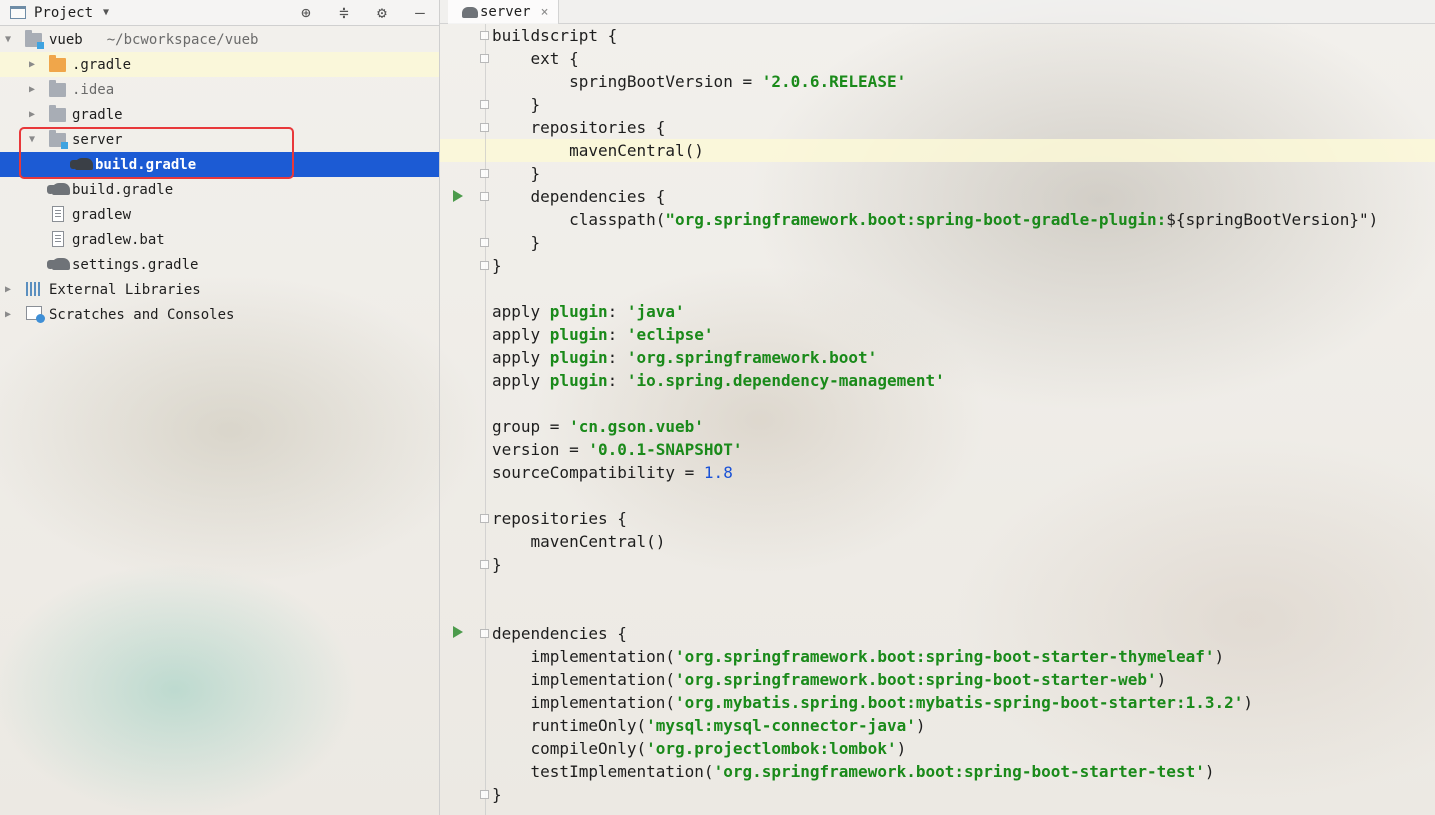  I want to click on code-token: buildscript {, so click(555, 35).